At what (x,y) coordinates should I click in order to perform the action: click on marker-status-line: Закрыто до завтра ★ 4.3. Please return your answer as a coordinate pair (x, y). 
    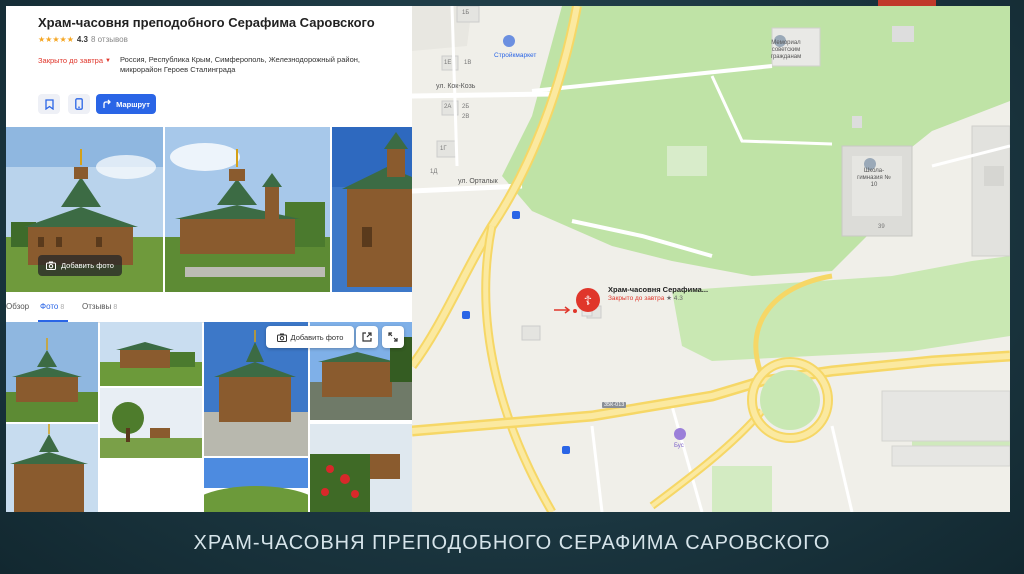
    Looking at the image, I should click on (658, 298).